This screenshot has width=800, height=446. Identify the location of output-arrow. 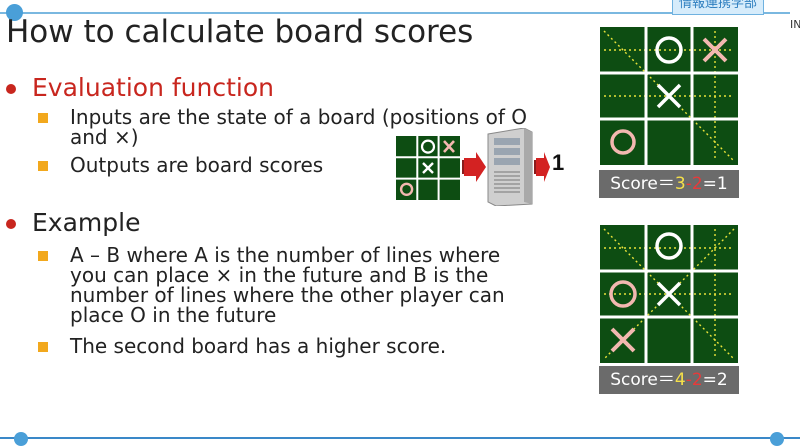
(542, 167).